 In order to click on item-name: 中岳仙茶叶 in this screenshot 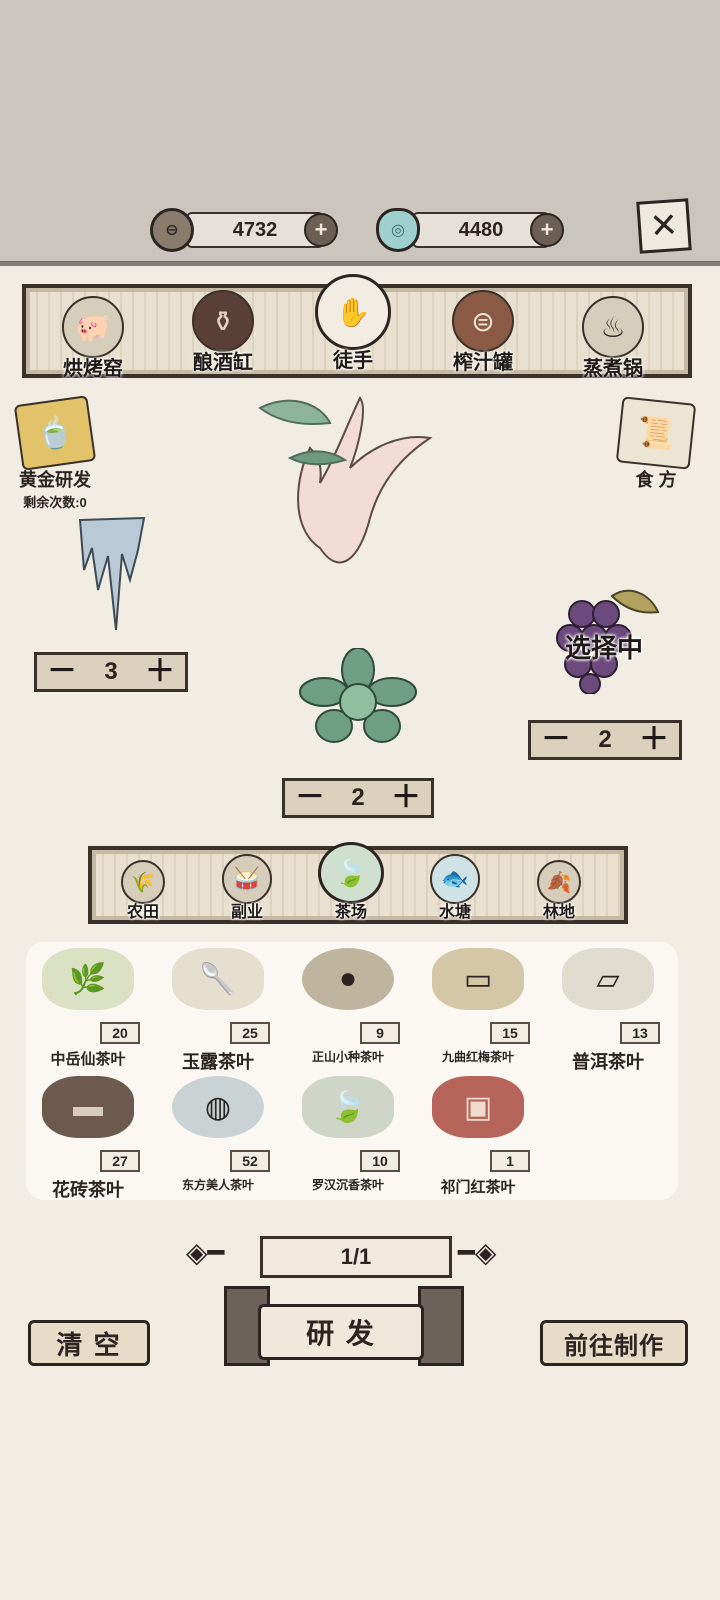, I will do `click(88, 1059)`.